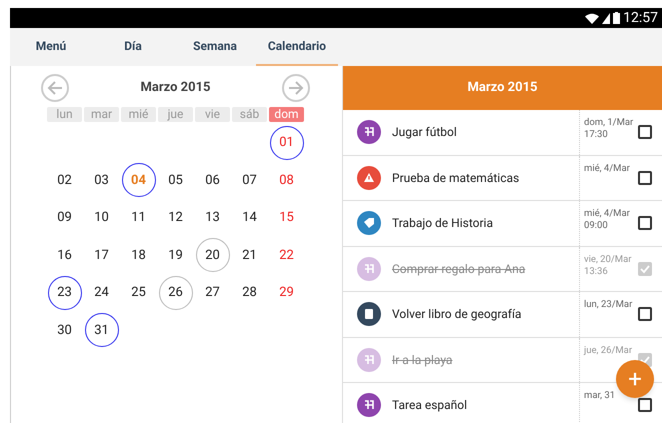  I want to click on calendar-day: 15, so click(287, 217).